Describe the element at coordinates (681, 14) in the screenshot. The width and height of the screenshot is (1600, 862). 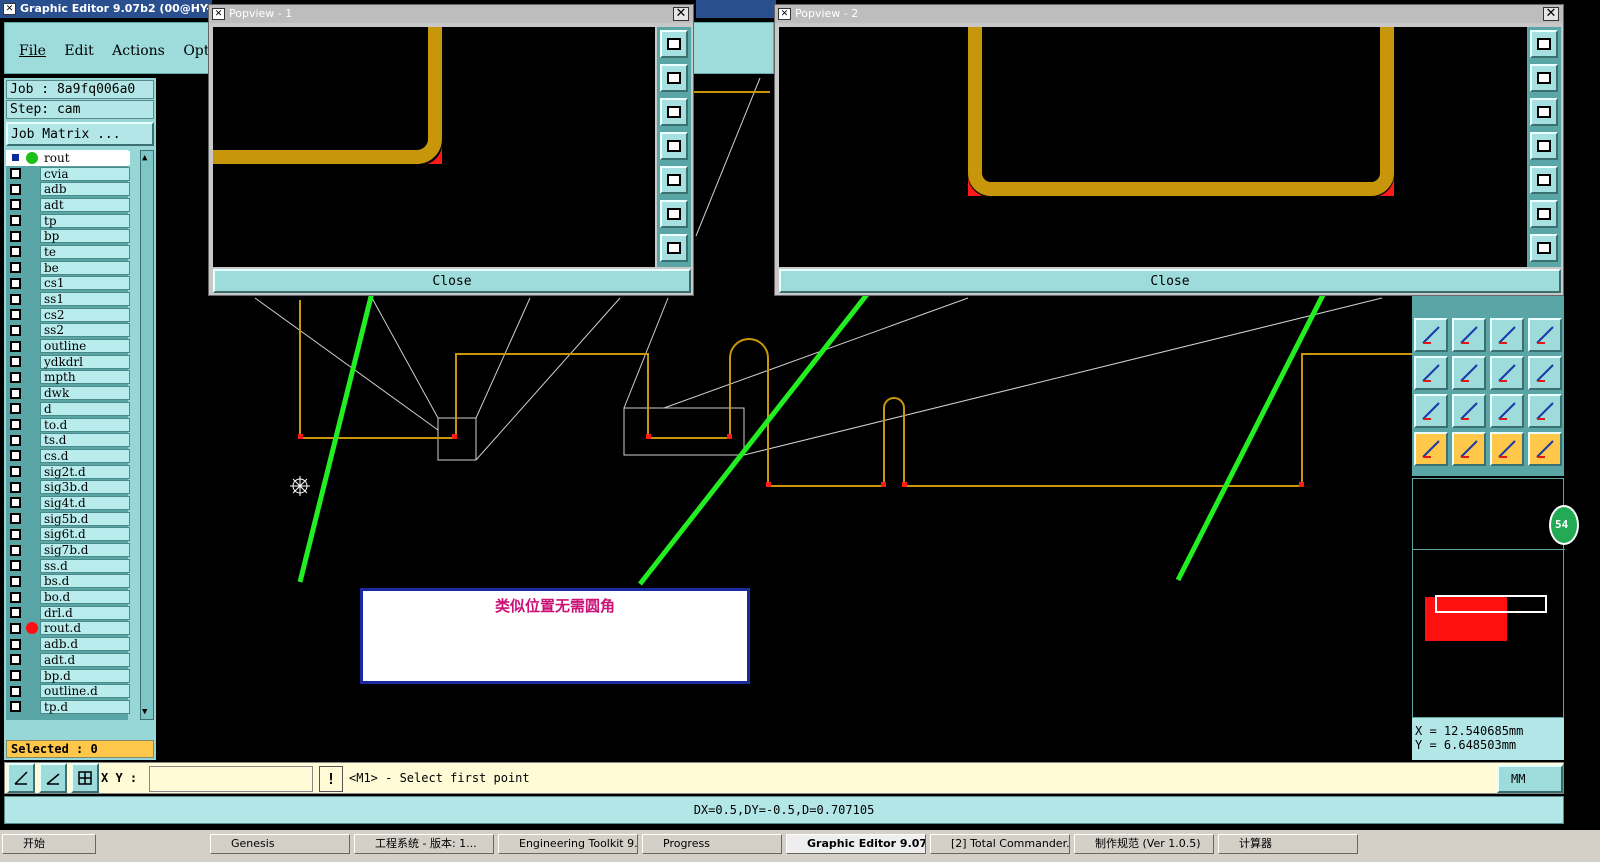
I see `popview-1-close-icon: ✕` at that location.